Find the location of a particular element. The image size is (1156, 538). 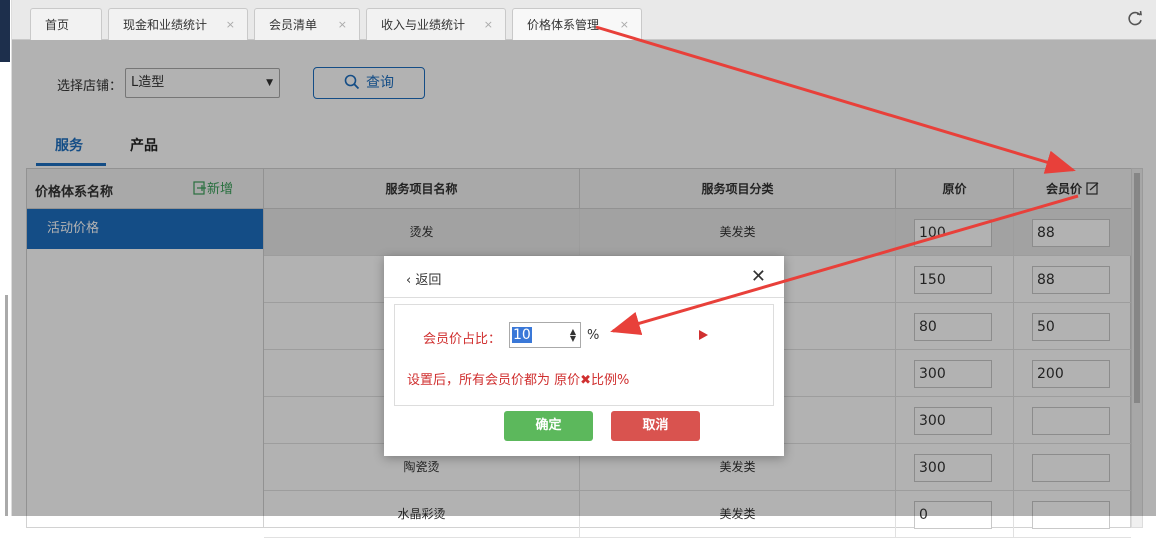

tab-cash-performance: 现金和业绩统计 × is located at coordinates (178, 24).